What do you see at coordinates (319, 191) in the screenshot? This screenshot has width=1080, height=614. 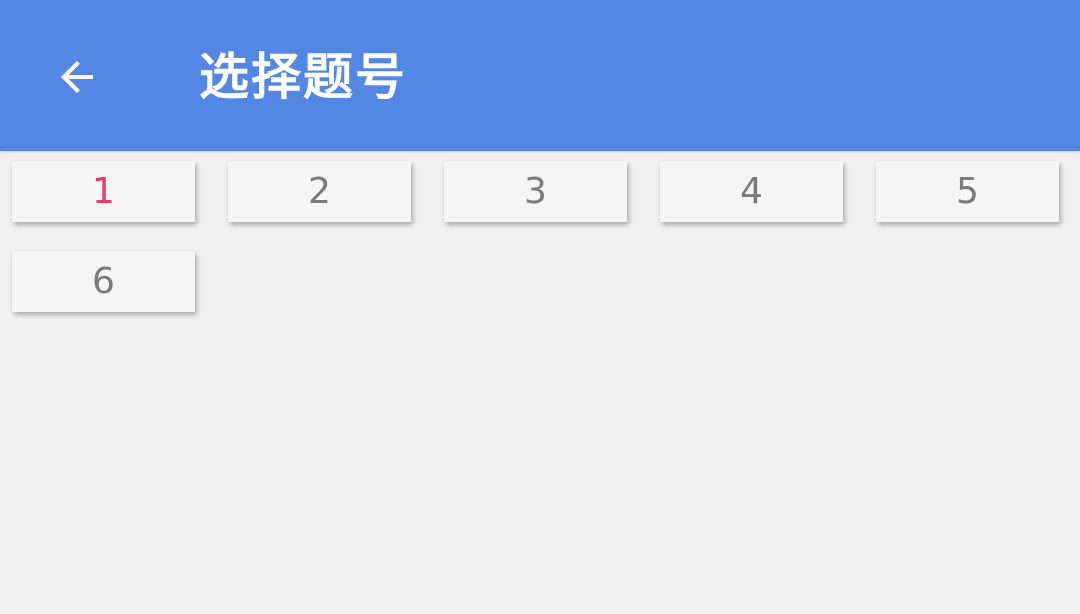 I see `question-button-2: 2` at bounding box center [319, 191].